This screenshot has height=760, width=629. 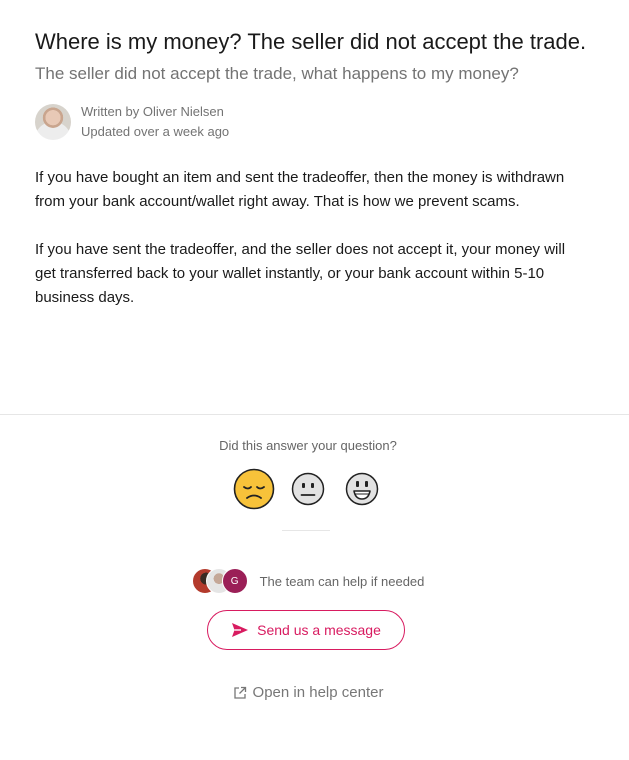 What do you see at coordinates (308, 445) in the screenshot?
I see `feedback-question: Did this answer your question?` at bounding box center [308, 445].